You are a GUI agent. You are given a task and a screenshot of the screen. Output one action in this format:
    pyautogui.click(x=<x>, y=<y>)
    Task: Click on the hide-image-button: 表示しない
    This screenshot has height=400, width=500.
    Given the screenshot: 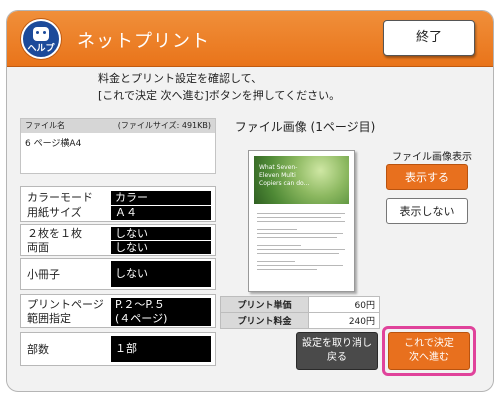 What is the action you would take?
    pyautogui.click(x=427, y=211)
    